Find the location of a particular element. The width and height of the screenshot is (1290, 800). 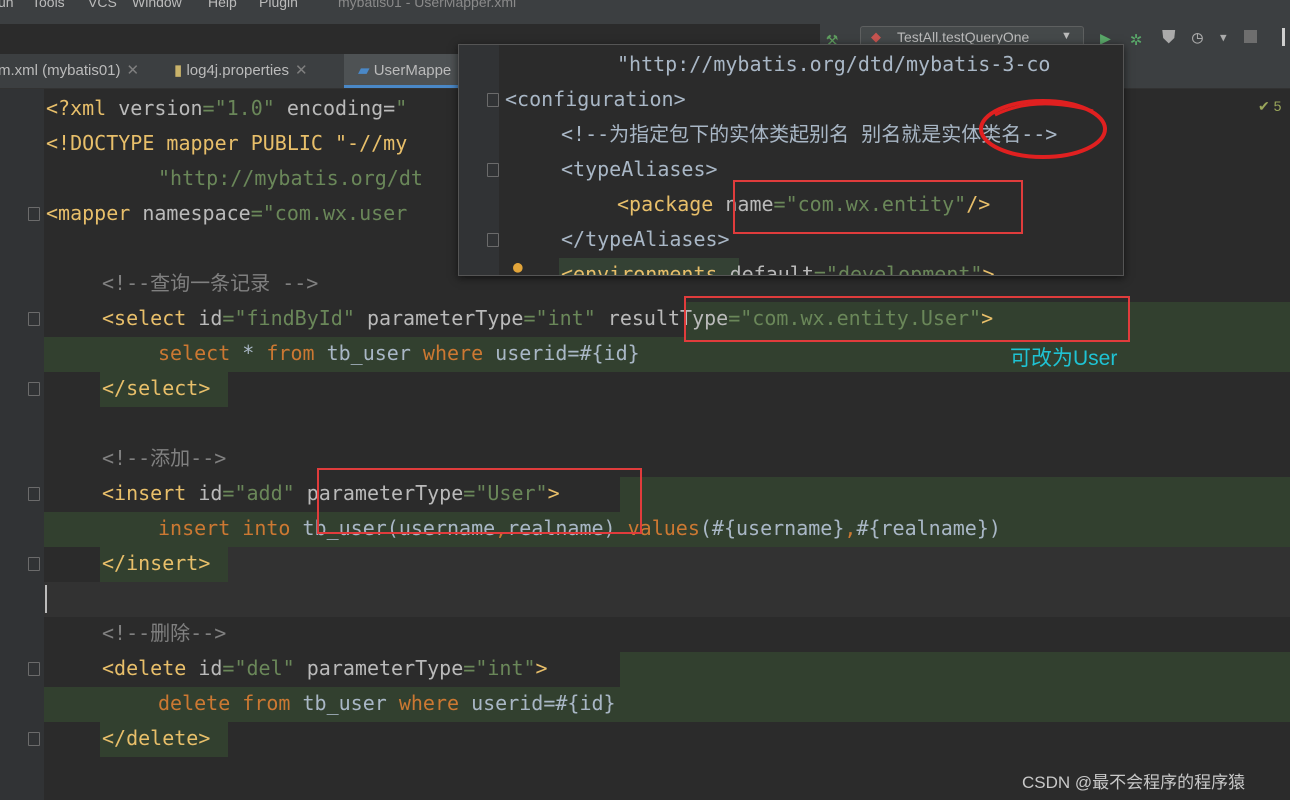

toolbar-edge-icon is located at coordinates (1283, 37).